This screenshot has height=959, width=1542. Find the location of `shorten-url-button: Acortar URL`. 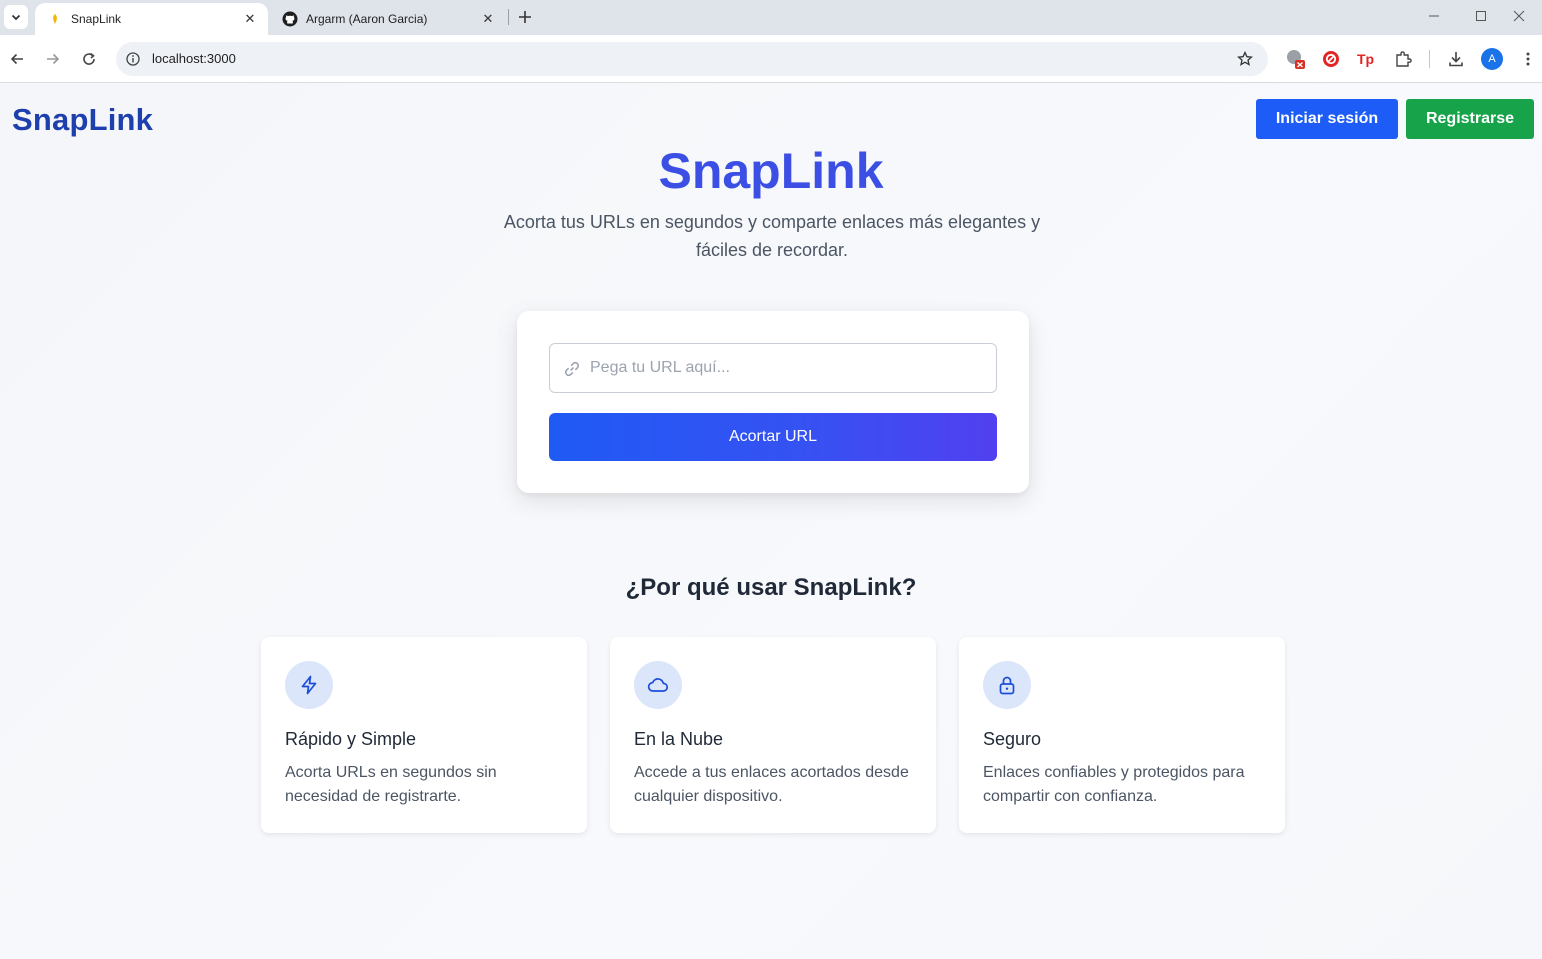

shorten-url-button: Acortar URL is located at coordinates (773, 437).